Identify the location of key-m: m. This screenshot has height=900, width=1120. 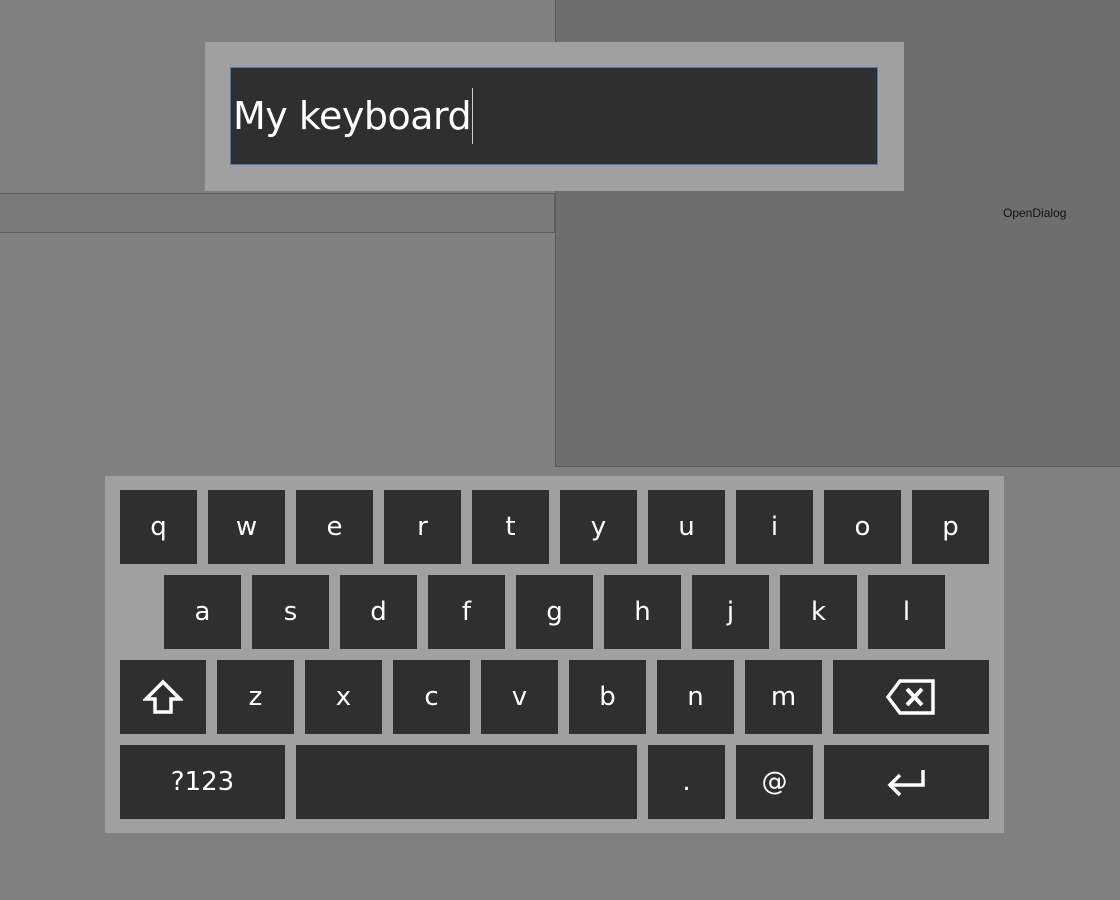
(783, 697).